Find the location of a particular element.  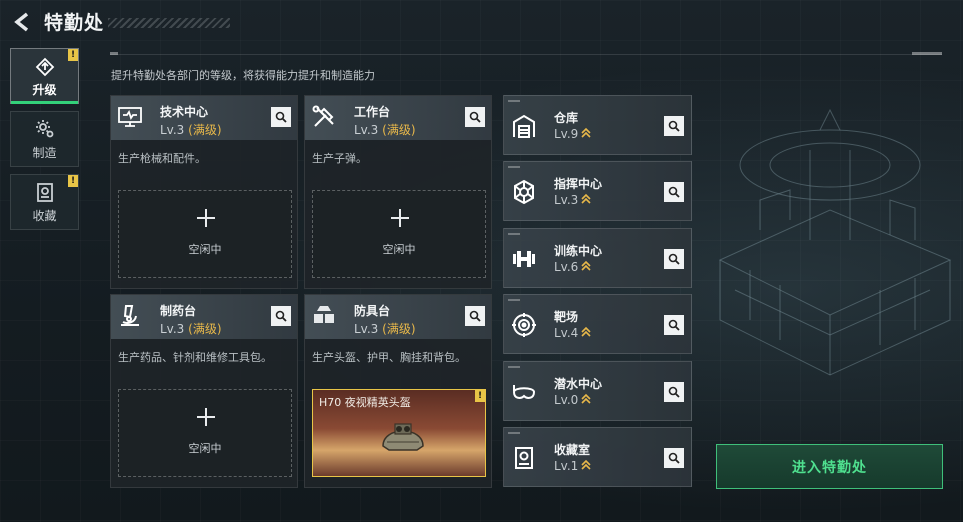

card-workbench: 工作台 Lv.3 (满级) 生产子弹。 空闲中 is located at coordinates (398, 192).